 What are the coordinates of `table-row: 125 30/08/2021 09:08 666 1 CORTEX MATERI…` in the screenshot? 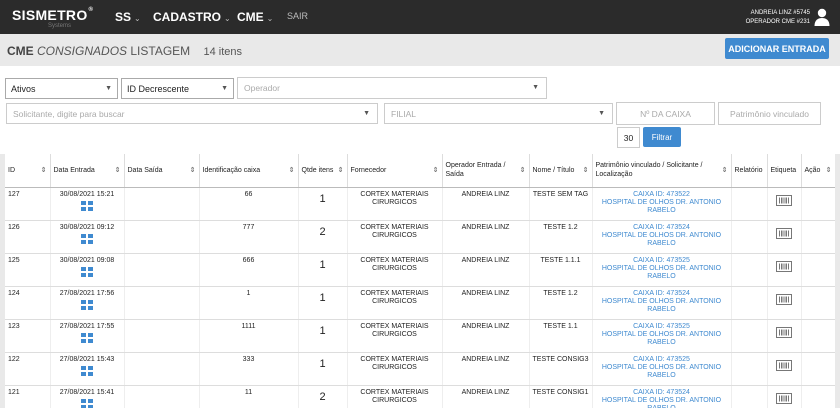 It's located at (420, 270).